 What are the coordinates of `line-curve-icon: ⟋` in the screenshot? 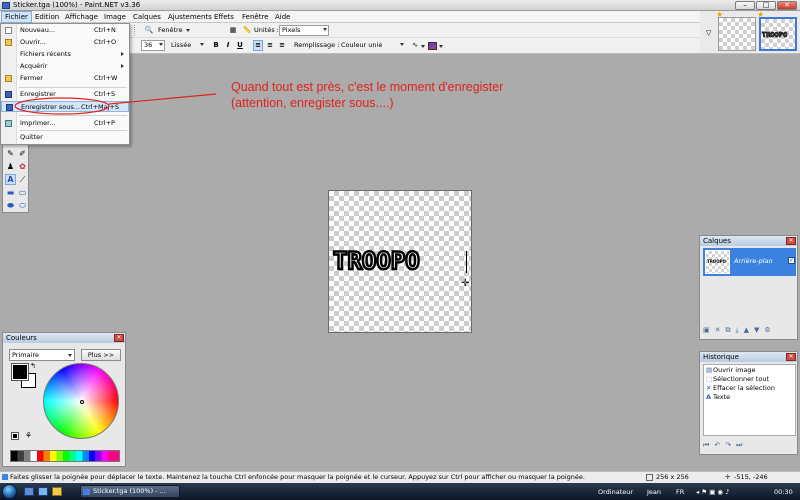 It's located at (22, 179).